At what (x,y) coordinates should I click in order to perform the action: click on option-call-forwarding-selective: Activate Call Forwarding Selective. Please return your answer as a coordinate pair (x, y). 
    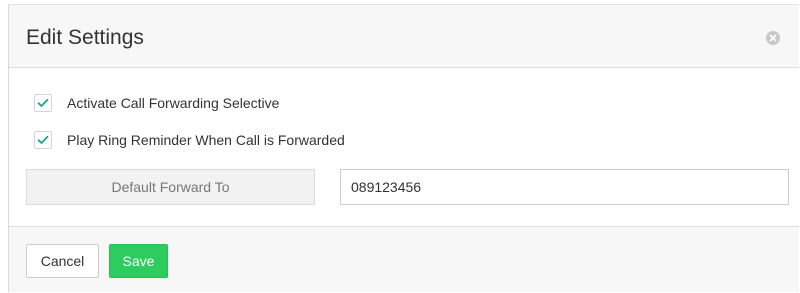
    Looking at the image, I should click on (156, 103).